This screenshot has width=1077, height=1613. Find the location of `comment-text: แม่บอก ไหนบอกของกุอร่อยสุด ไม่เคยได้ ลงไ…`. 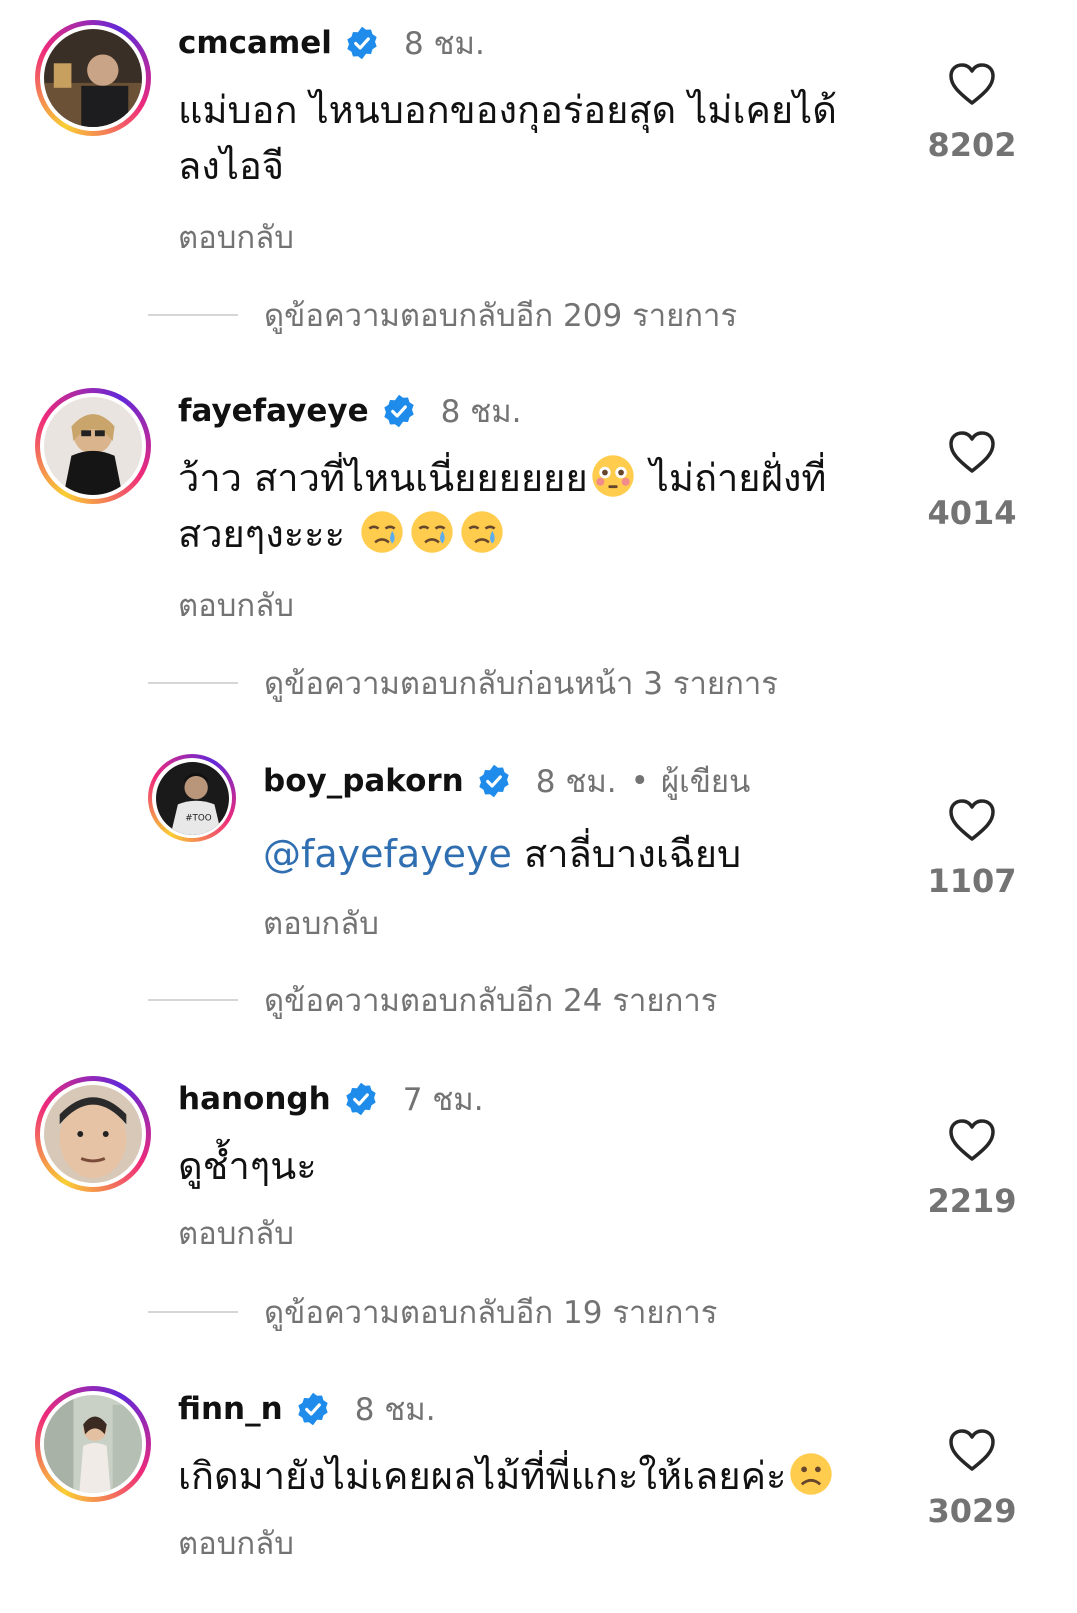

comment-text: แม่บอก ไหนบอกของกุอร่อยสุด ไม่เคยได้ ลงไ… is located at coordinates (538, 138).